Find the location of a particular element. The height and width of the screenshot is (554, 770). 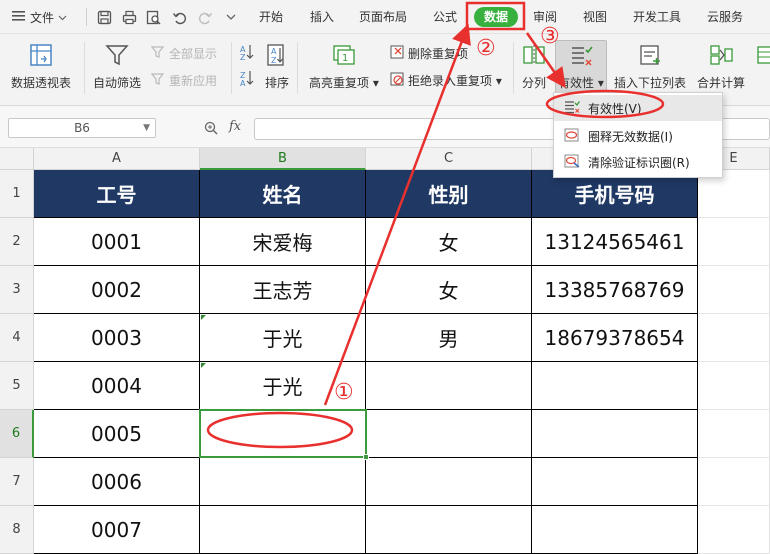

table-header-cell: 工号 is located at coordinates (117, 194).